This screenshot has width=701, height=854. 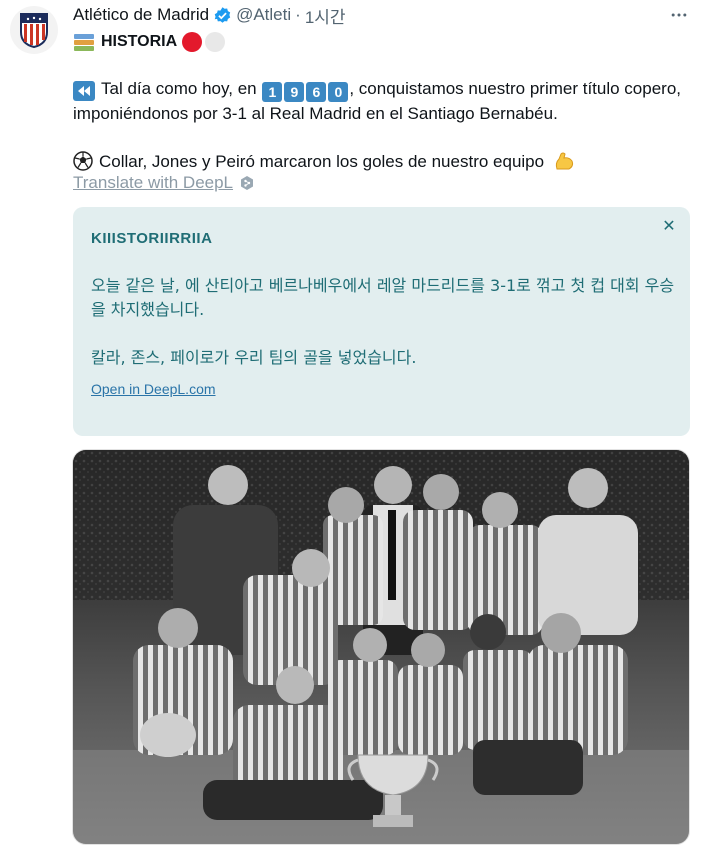 What do you see at coordinates (152, 238) in the screenshot?
I see `translation-title: KIIISTORIIRRIIA` at bounding box center [152, 238].